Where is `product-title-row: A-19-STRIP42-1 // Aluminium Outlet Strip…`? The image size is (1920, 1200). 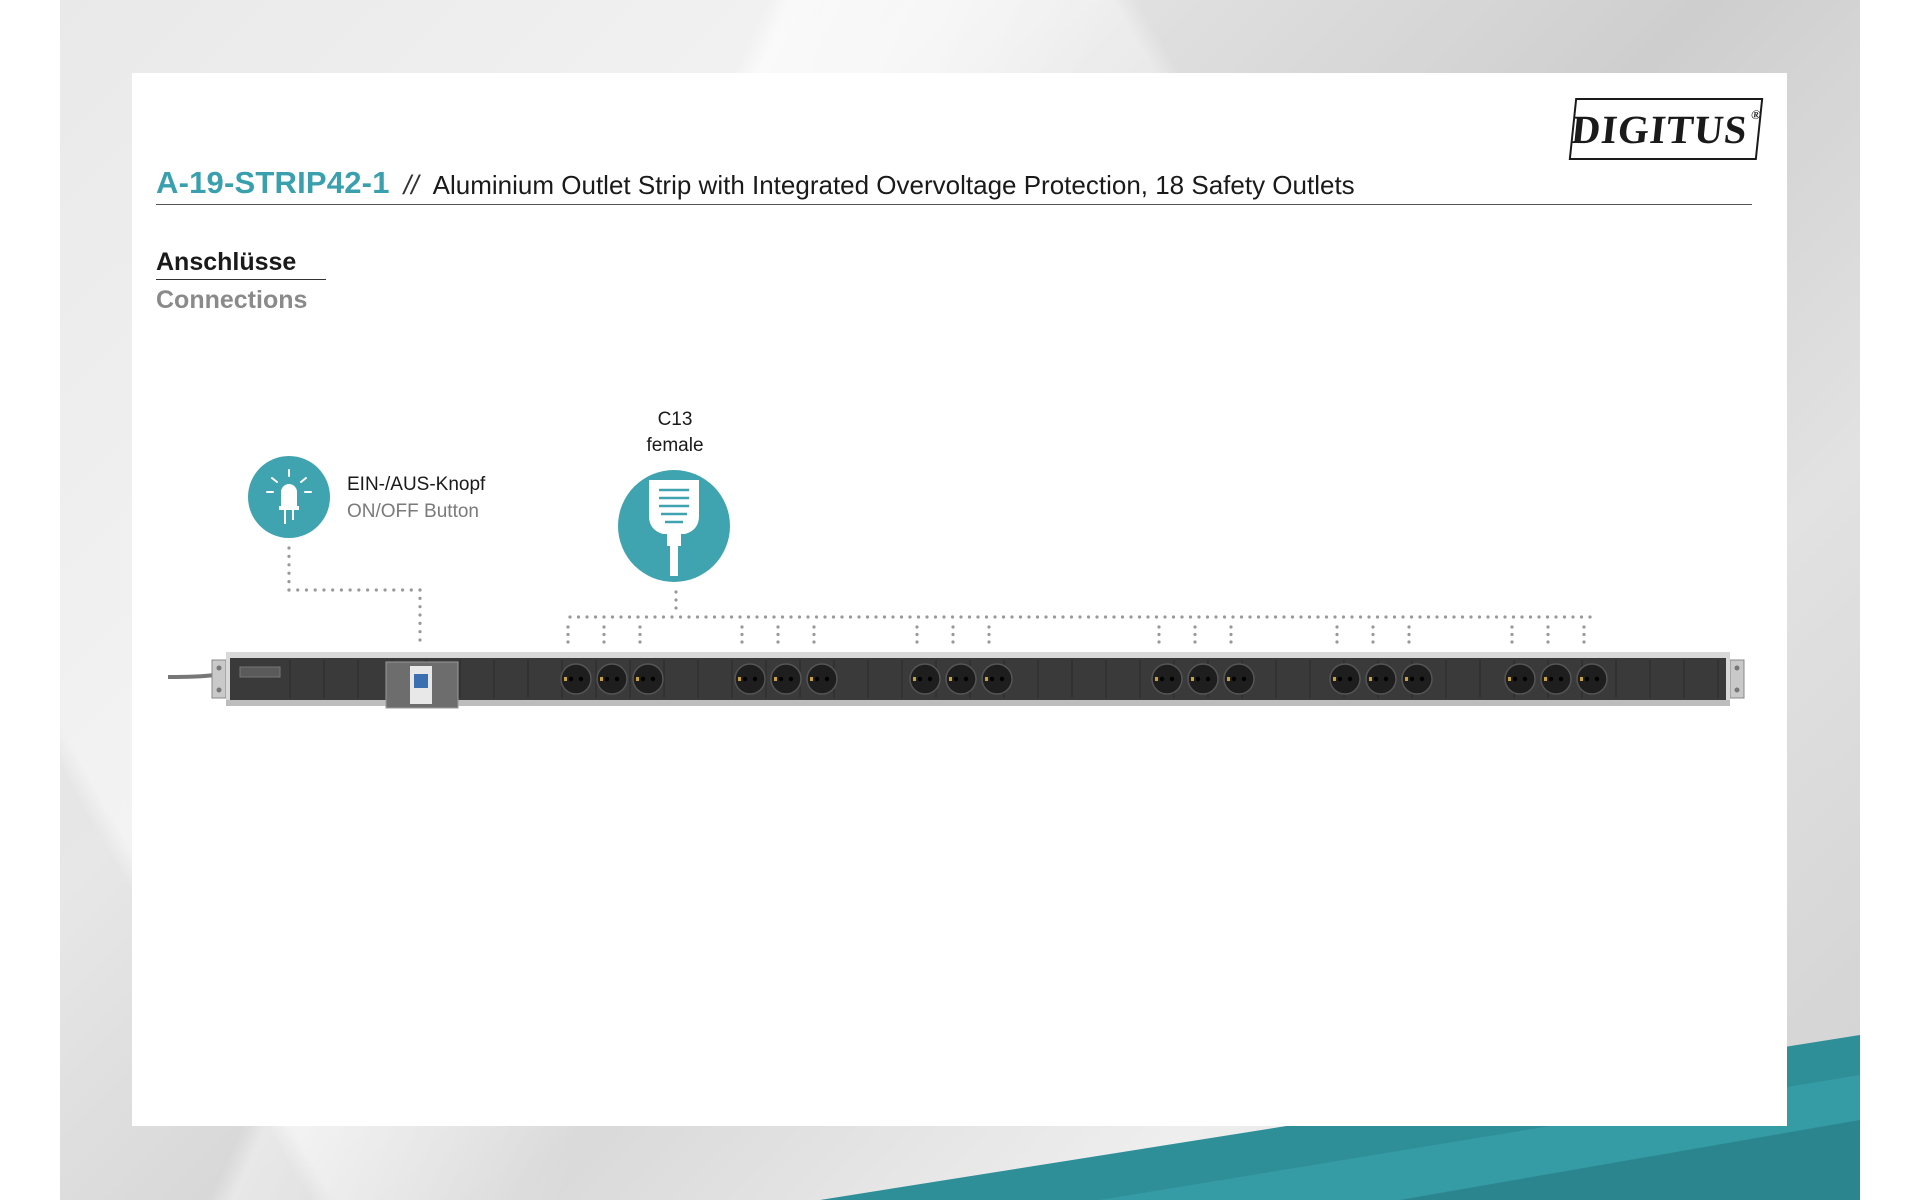 product-title-row: A-19-STRIP42-1 // Aluminium Outlet Strip… is located at coordinates (954, 185).